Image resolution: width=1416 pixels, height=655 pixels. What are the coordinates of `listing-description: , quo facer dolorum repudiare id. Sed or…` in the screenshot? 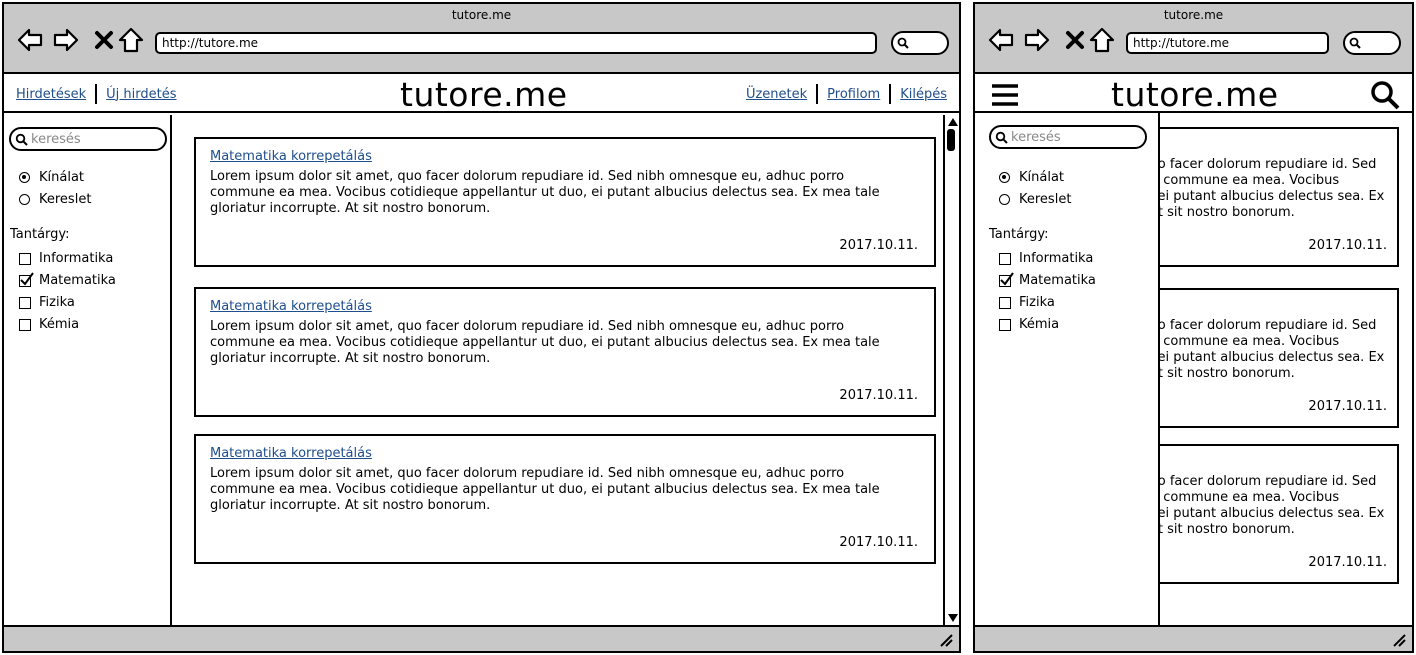 It's located at (1261, 189).